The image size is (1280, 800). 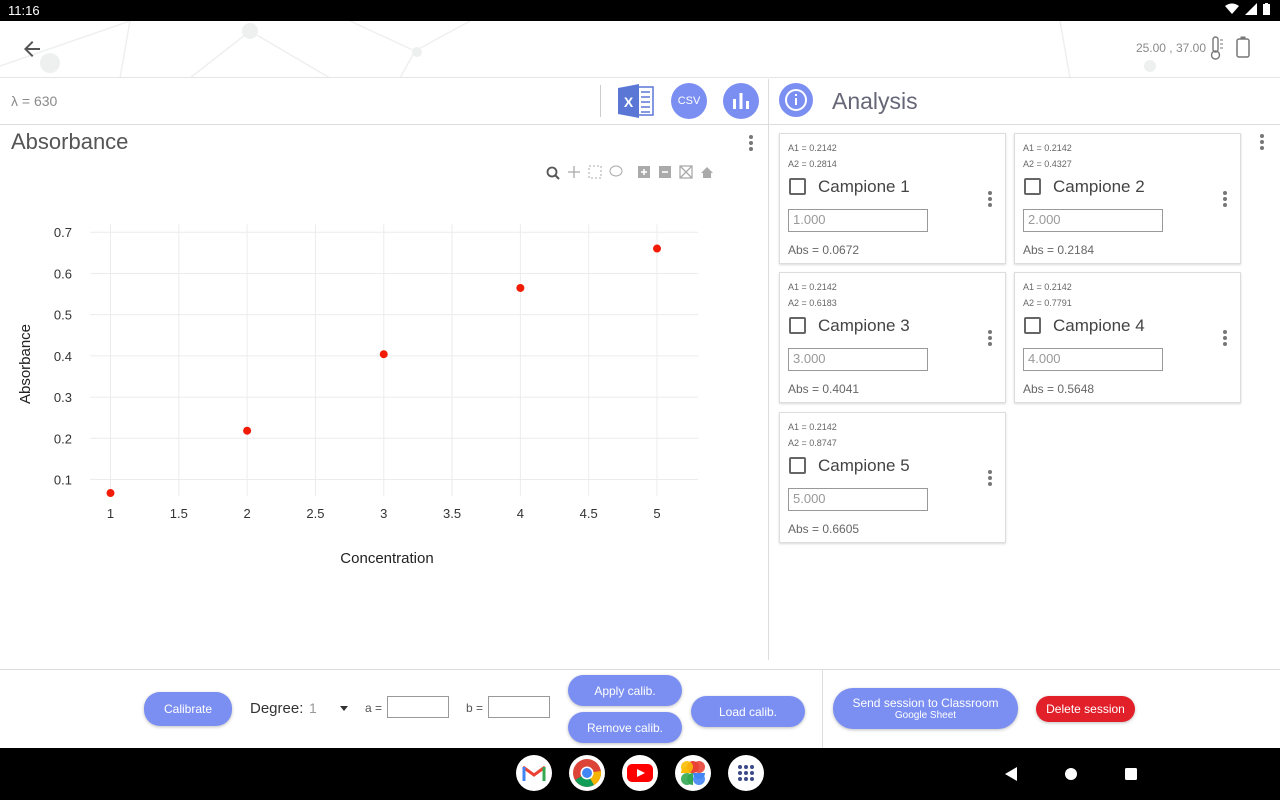 What do you see at coordinates (812, 164) in the screenshot?
I see `a2-value: A2 = 0.2814` at bounding box center [812, 164].